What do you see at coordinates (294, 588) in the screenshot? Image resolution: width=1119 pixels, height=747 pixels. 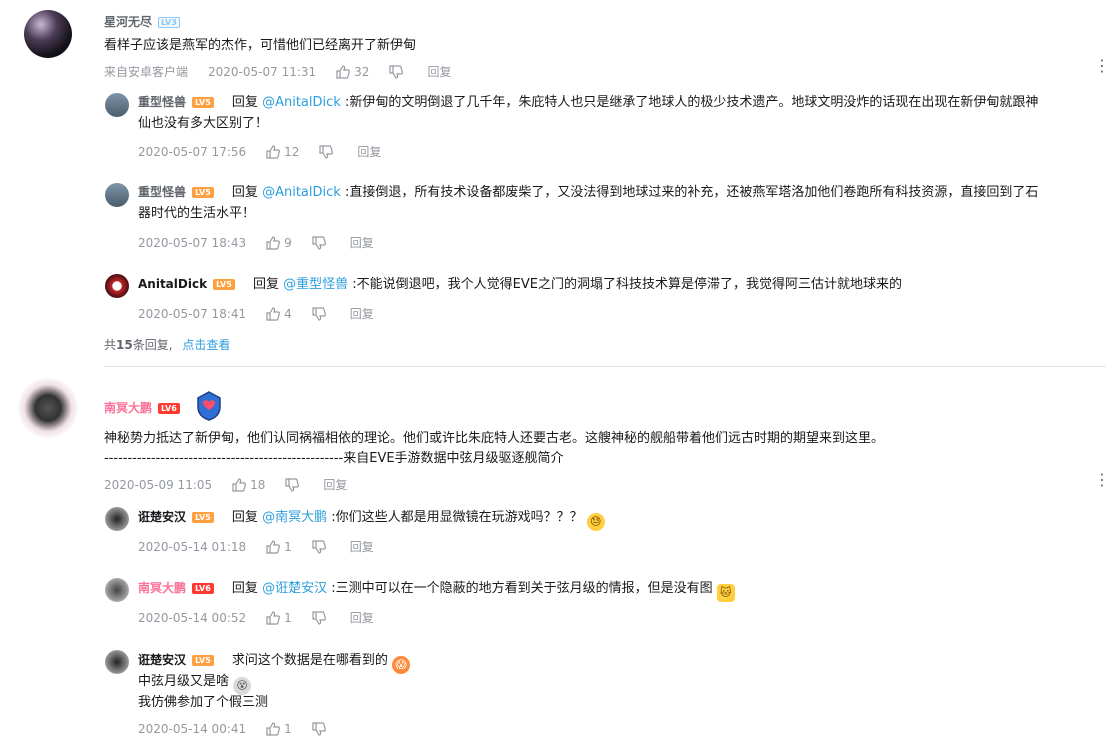 I see `mention-link: @诳楚安汉` at bounding box center [294, 588].